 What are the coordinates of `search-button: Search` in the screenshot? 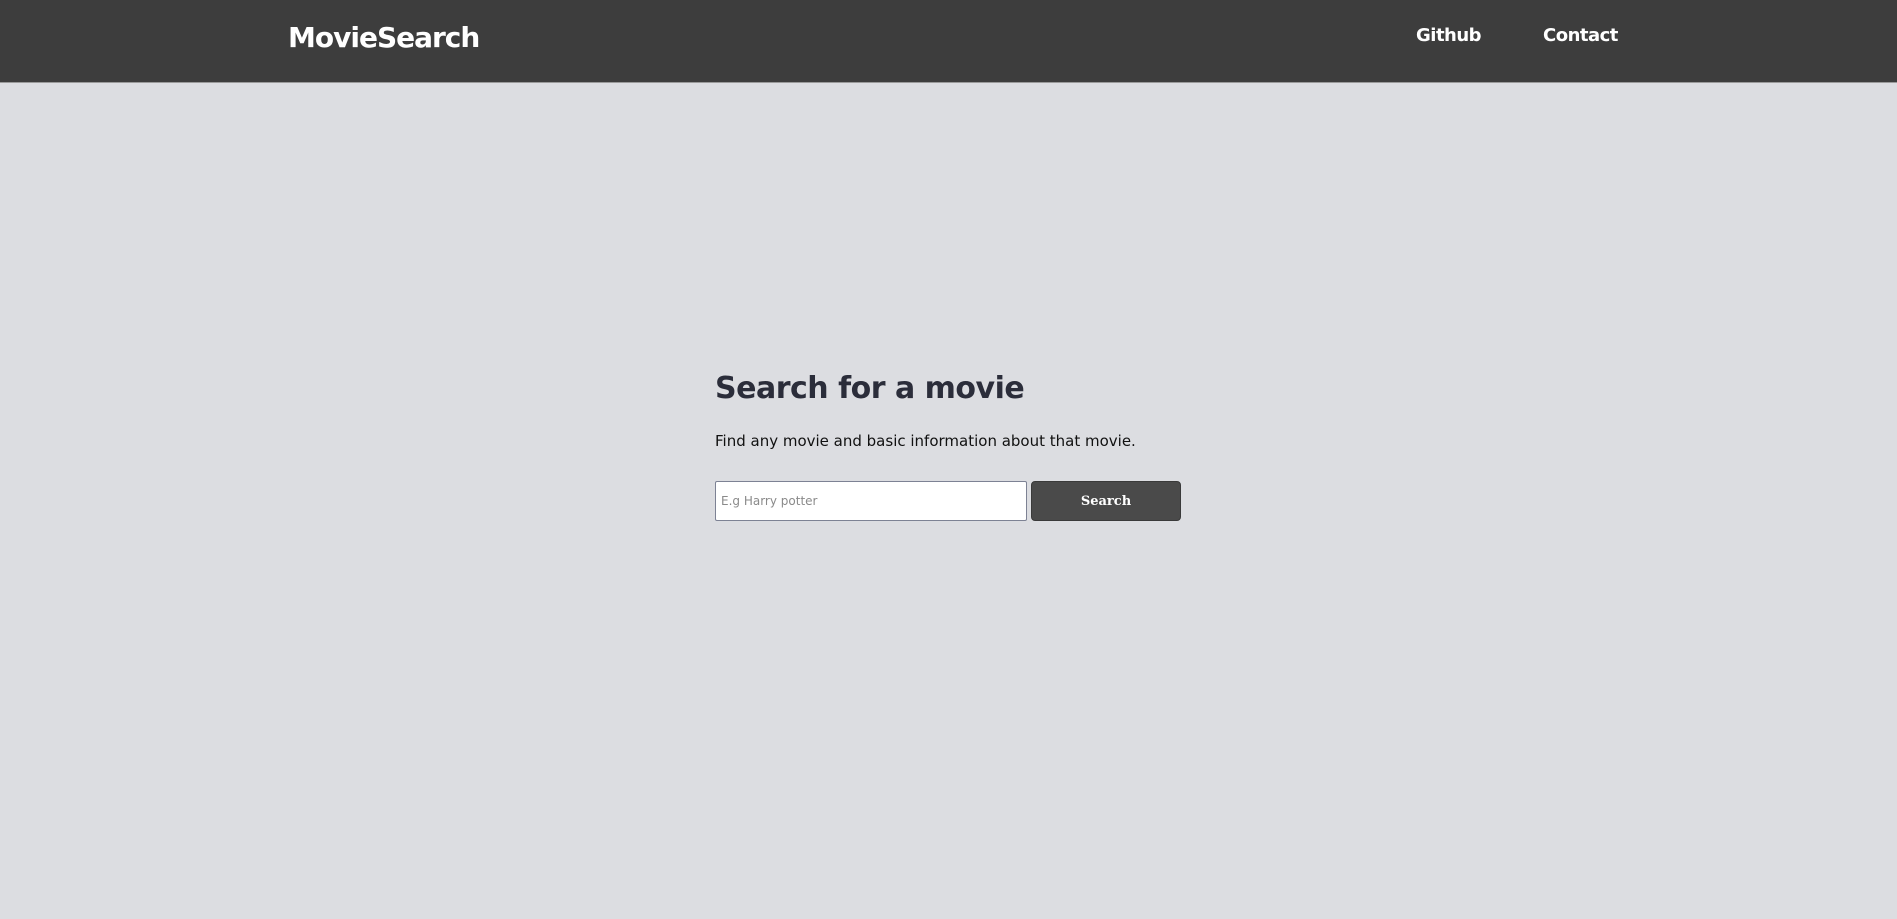 It's located at (1106, 501).